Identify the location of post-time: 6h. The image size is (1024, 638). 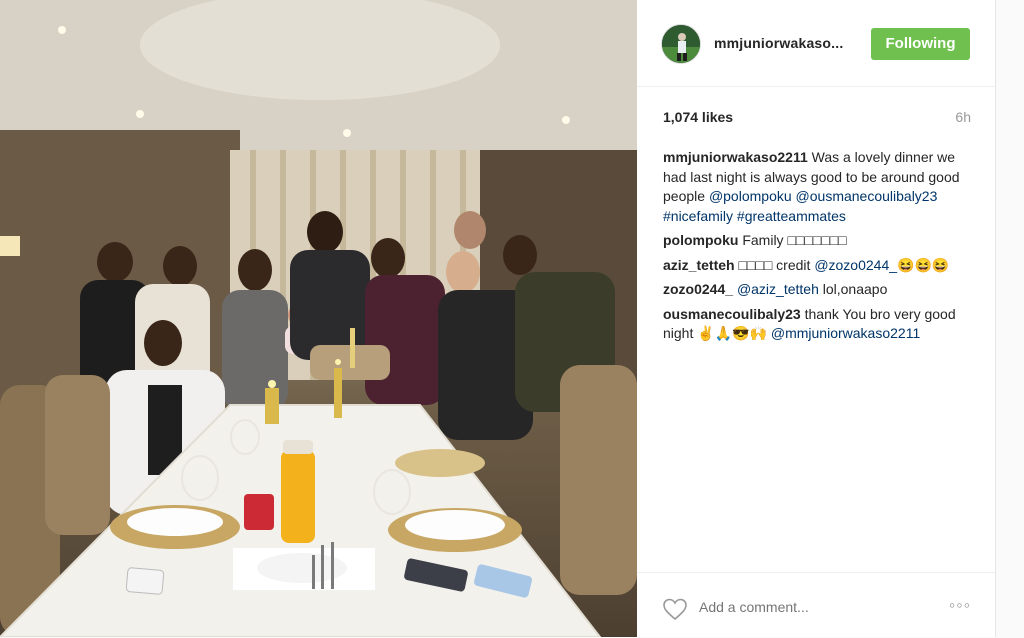
(963, 117).